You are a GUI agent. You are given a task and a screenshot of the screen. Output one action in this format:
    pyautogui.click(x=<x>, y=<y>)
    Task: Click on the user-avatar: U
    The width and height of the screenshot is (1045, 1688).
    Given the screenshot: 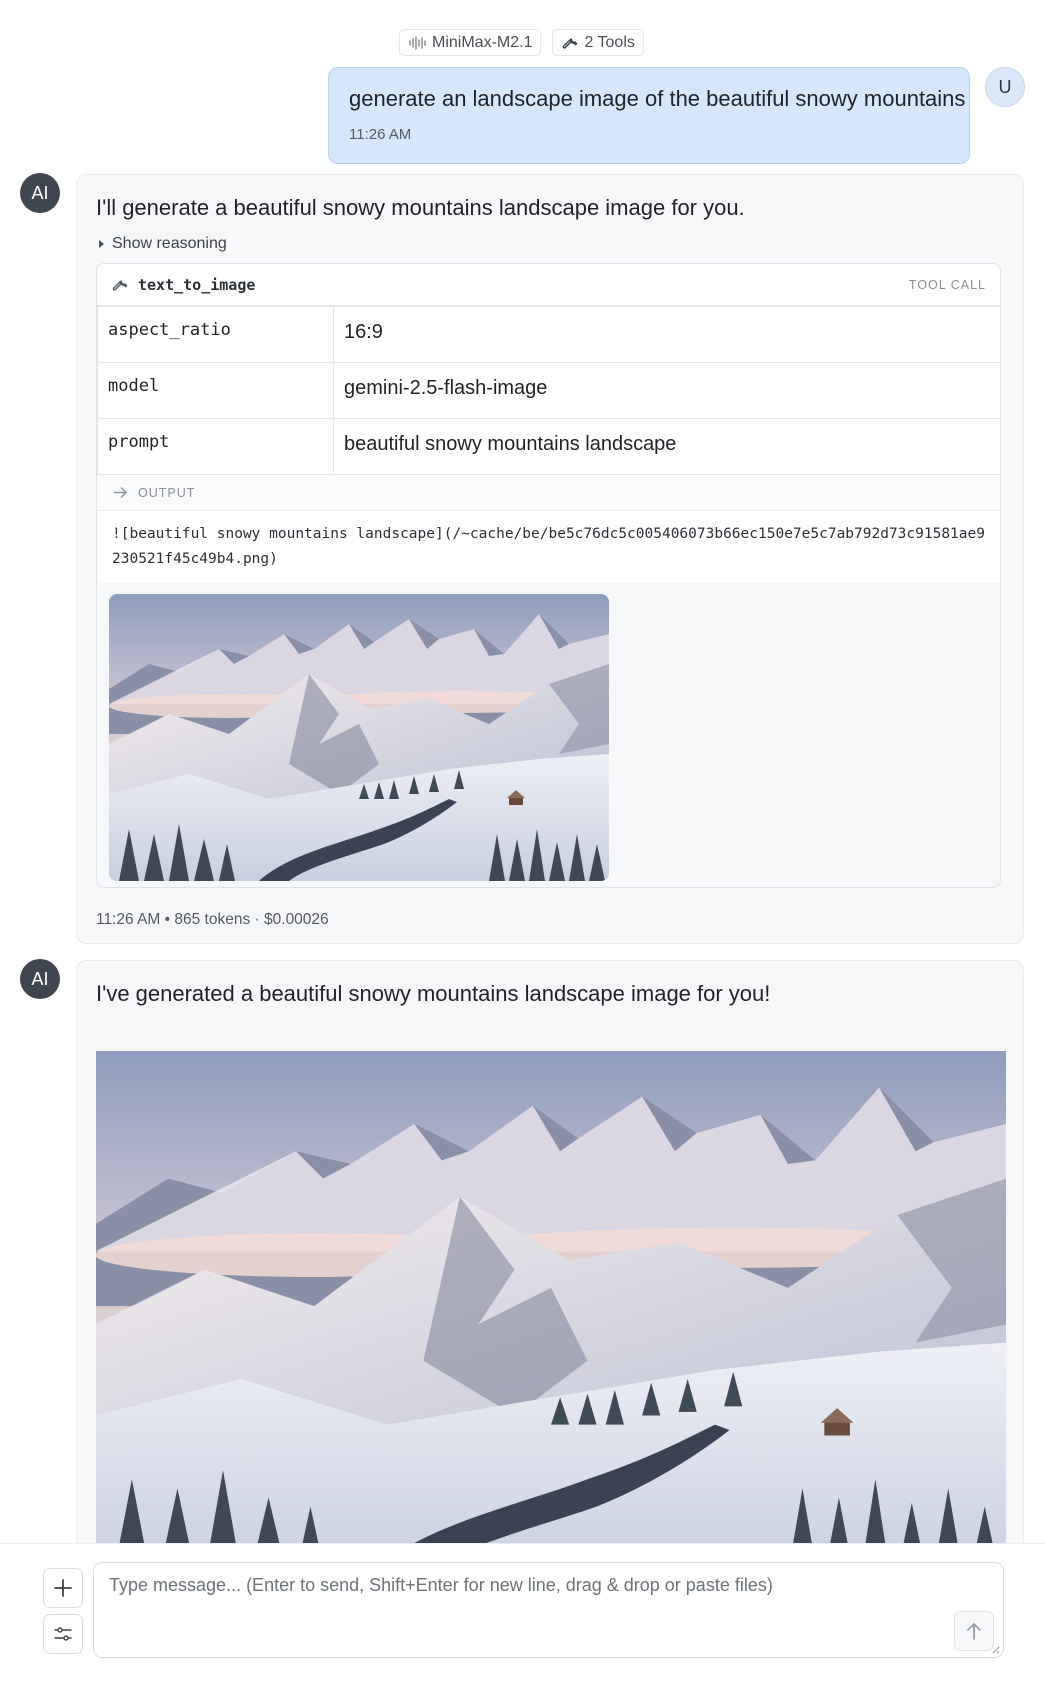 What is the action you would take?
    pyautogui.click(x=1005, y=87)
    